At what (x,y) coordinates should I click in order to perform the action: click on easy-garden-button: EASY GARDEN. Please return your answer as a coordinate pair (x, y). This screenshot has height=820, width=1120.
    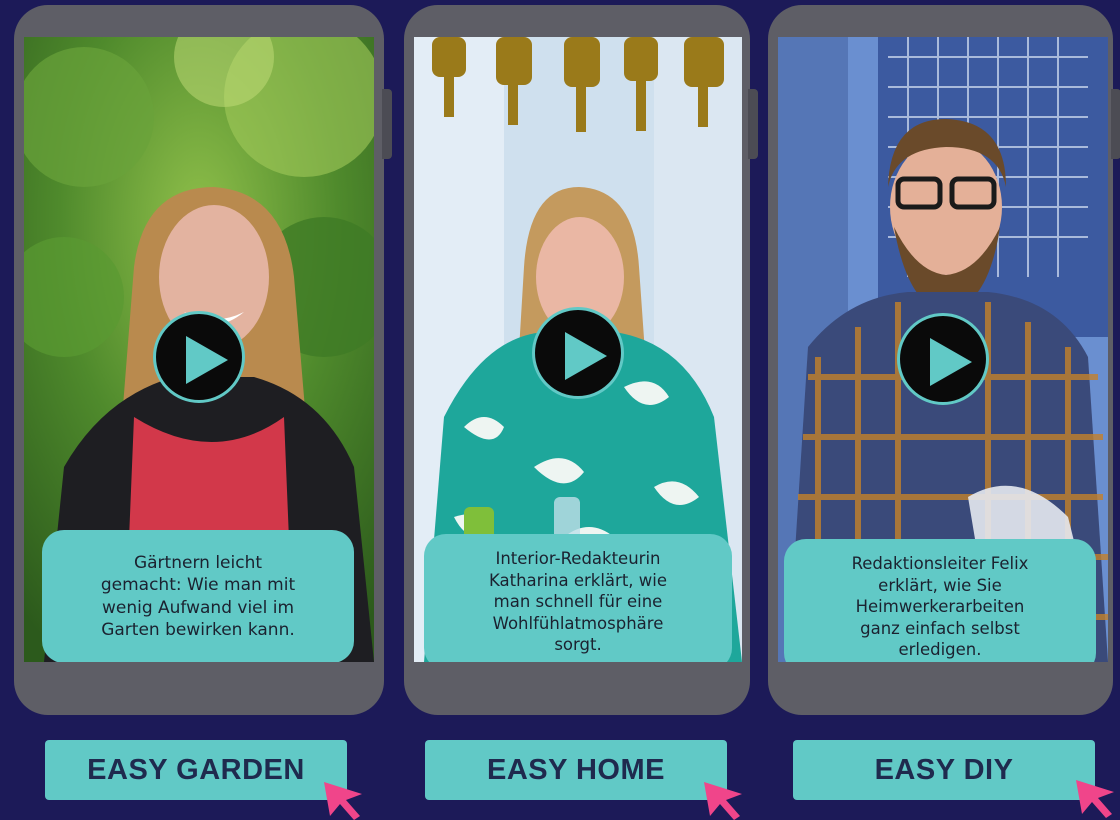
    Looking at the image, I should click on (196, 770).